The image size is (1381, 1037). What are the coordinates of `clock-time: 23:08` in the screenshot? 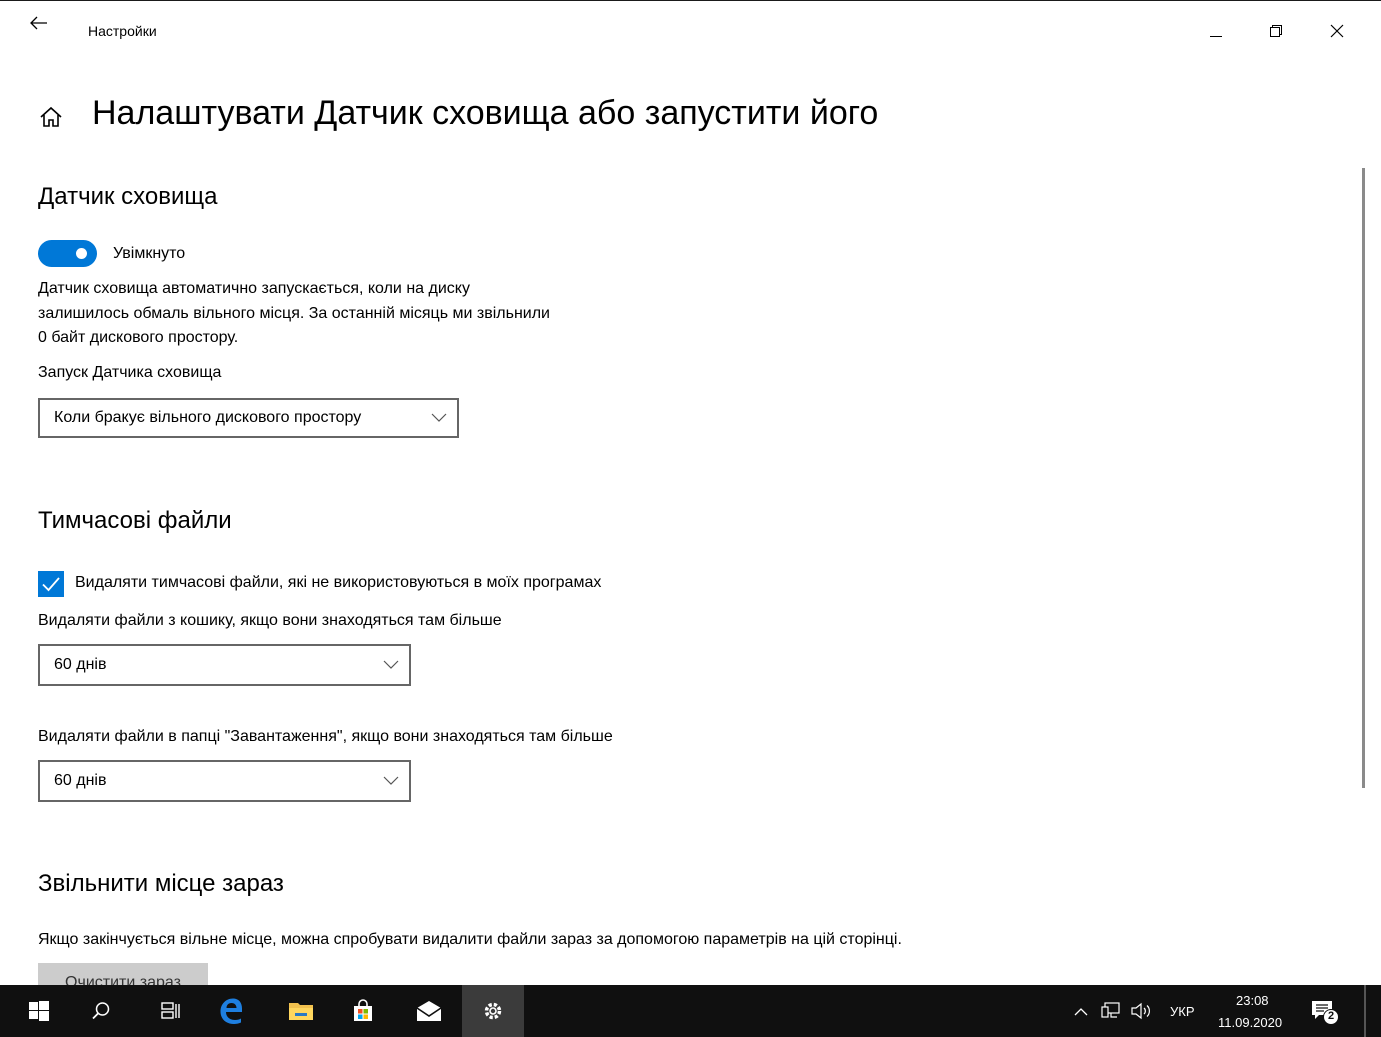 It's located at (1252, 1000).